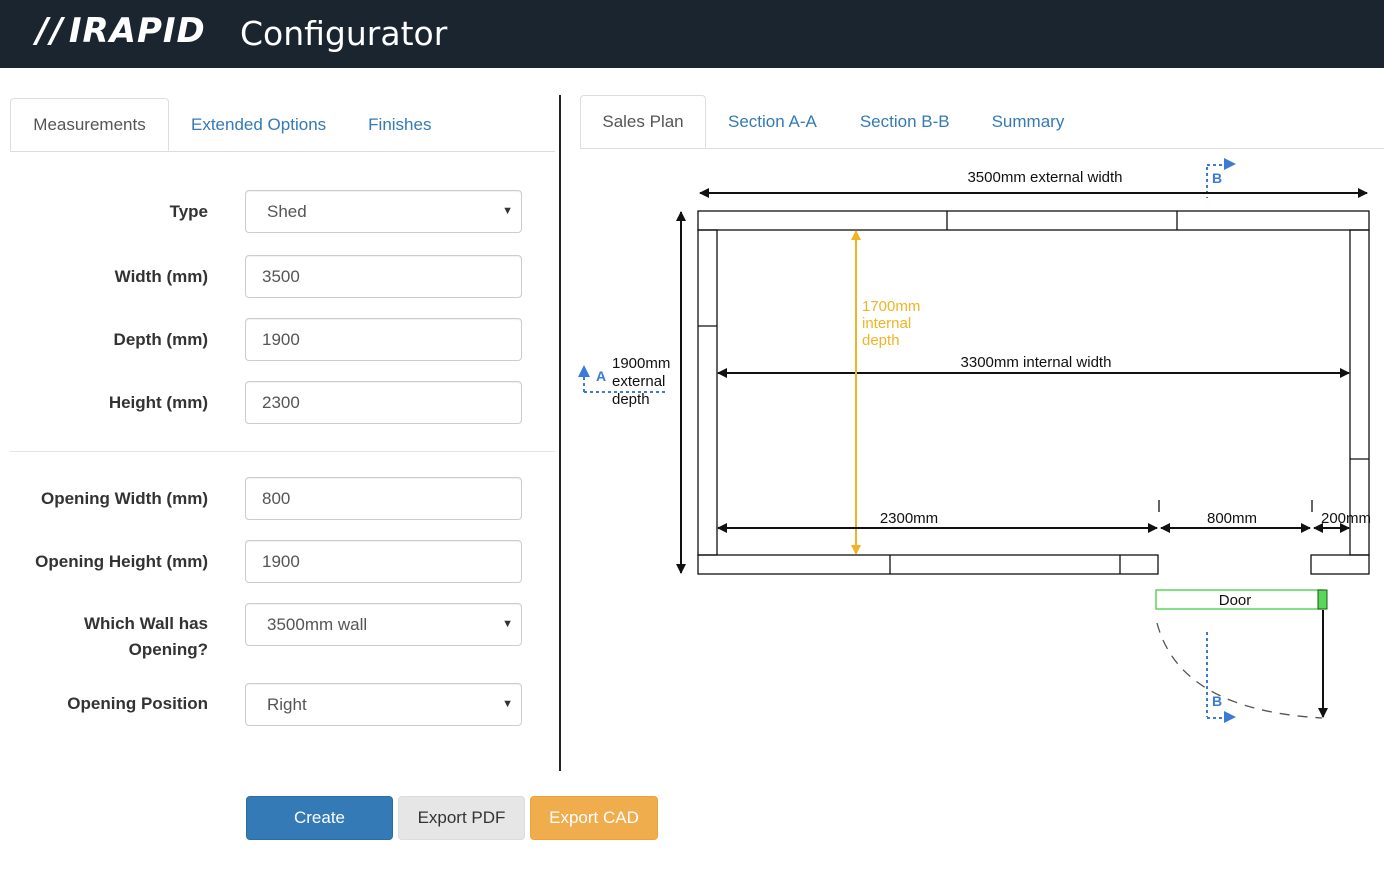 This screenshot has height=880, width=1384. Describe the element at coordinates (461, 818) in the screenshot. I see `export-pdf-button: Export PDF` at that location.